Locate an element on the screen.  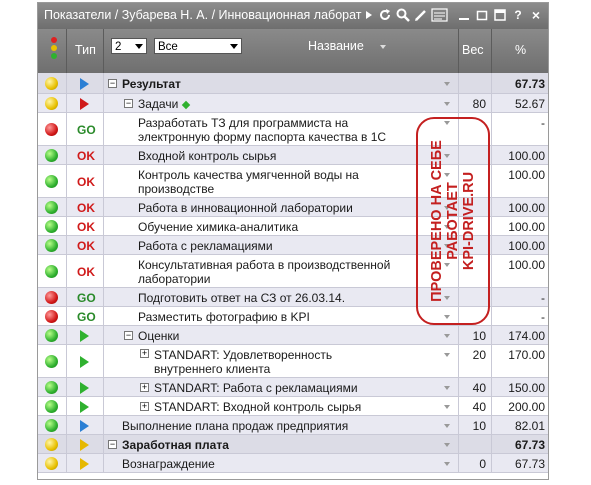
weight-cell: 20 is located at coordinates (475, 361).